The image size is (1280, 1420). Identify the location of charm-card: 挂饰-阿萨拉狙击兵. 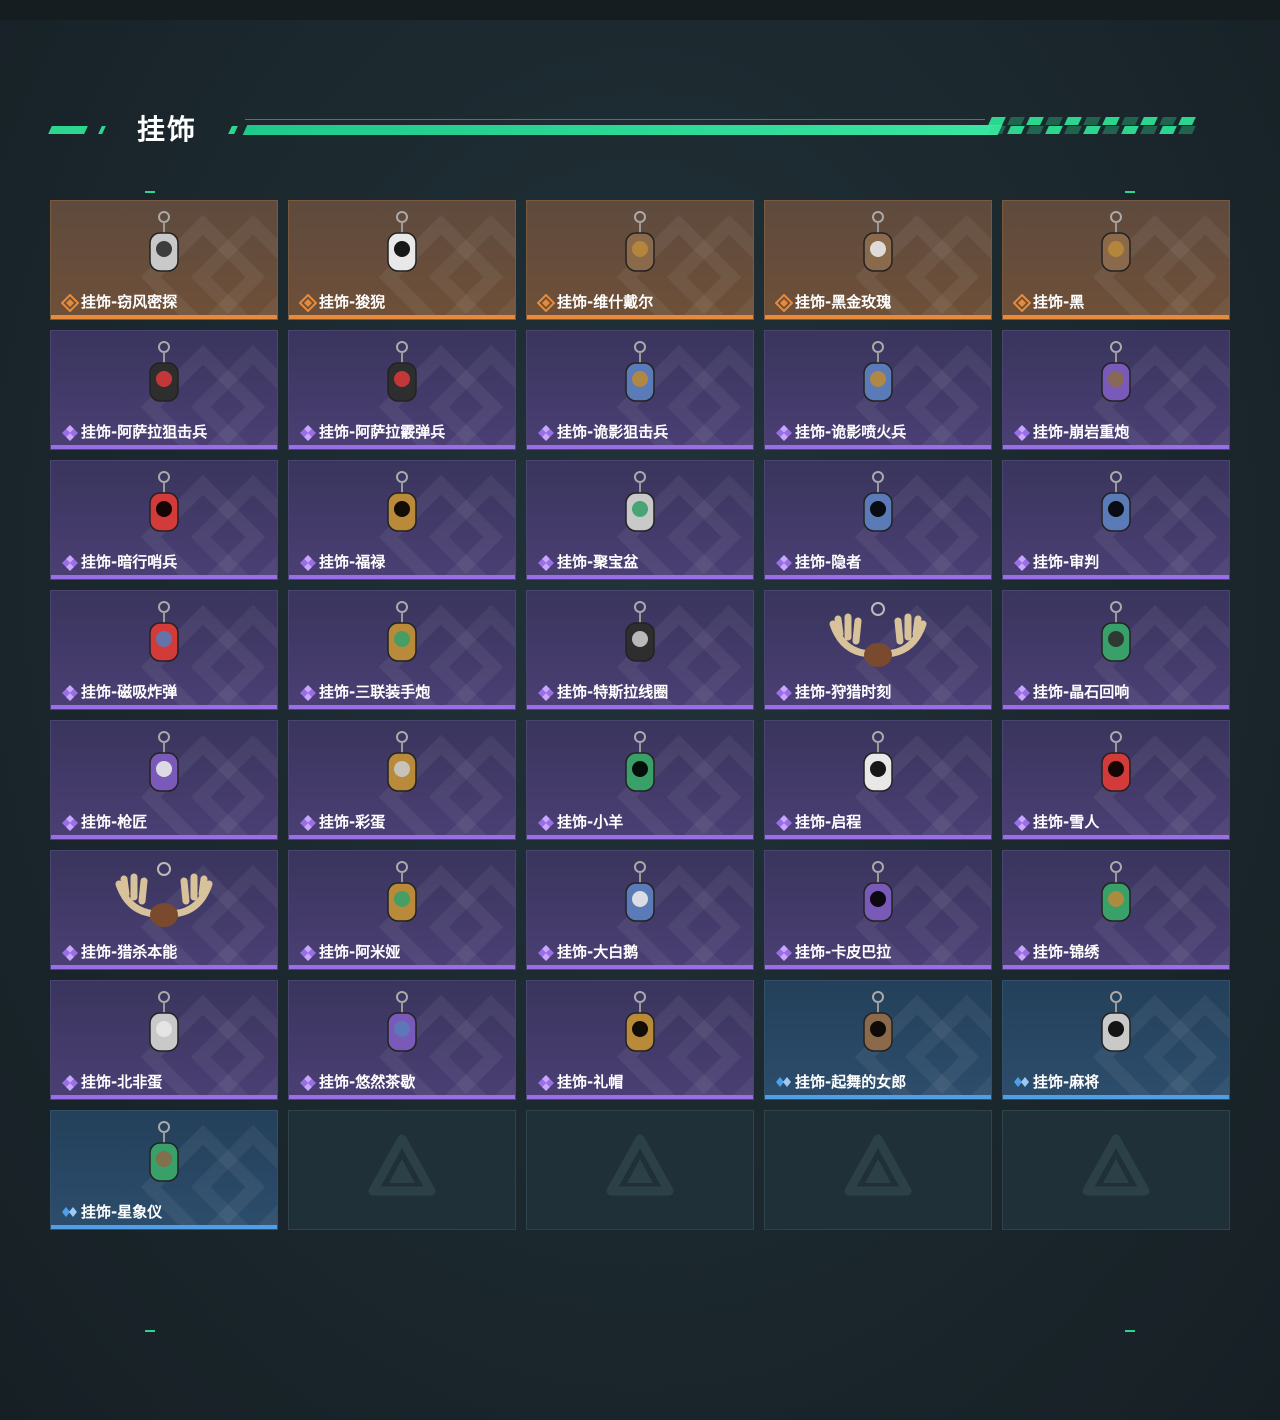
(164, 390).